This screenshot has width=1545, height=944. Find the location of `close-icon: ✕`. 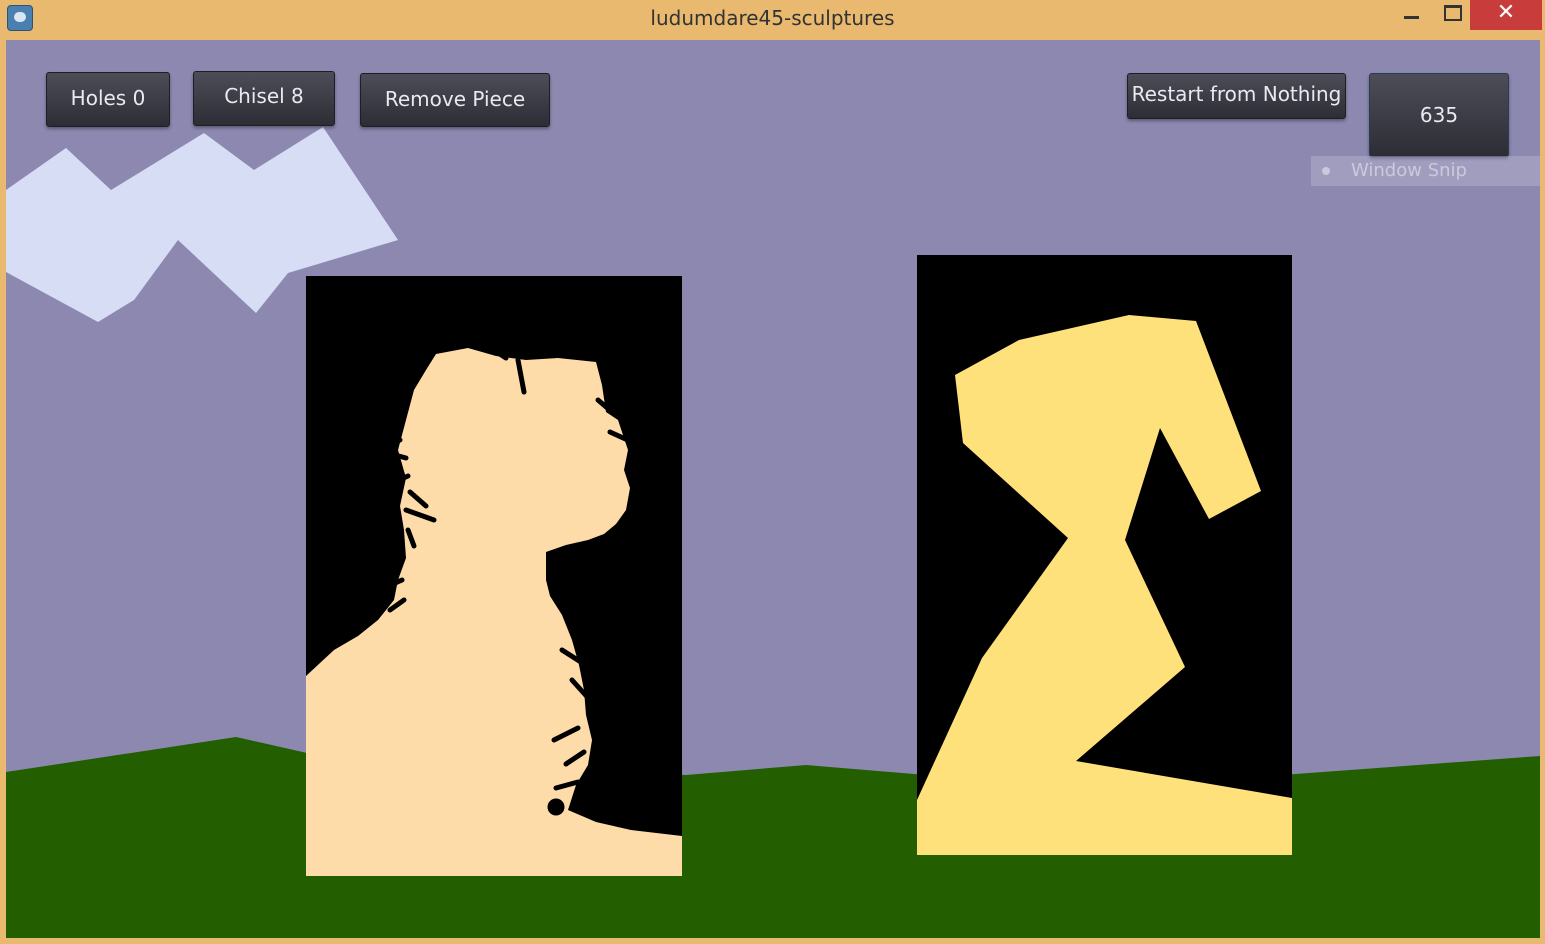

close-icon: ✕ is located at coordinates (1506, 15).